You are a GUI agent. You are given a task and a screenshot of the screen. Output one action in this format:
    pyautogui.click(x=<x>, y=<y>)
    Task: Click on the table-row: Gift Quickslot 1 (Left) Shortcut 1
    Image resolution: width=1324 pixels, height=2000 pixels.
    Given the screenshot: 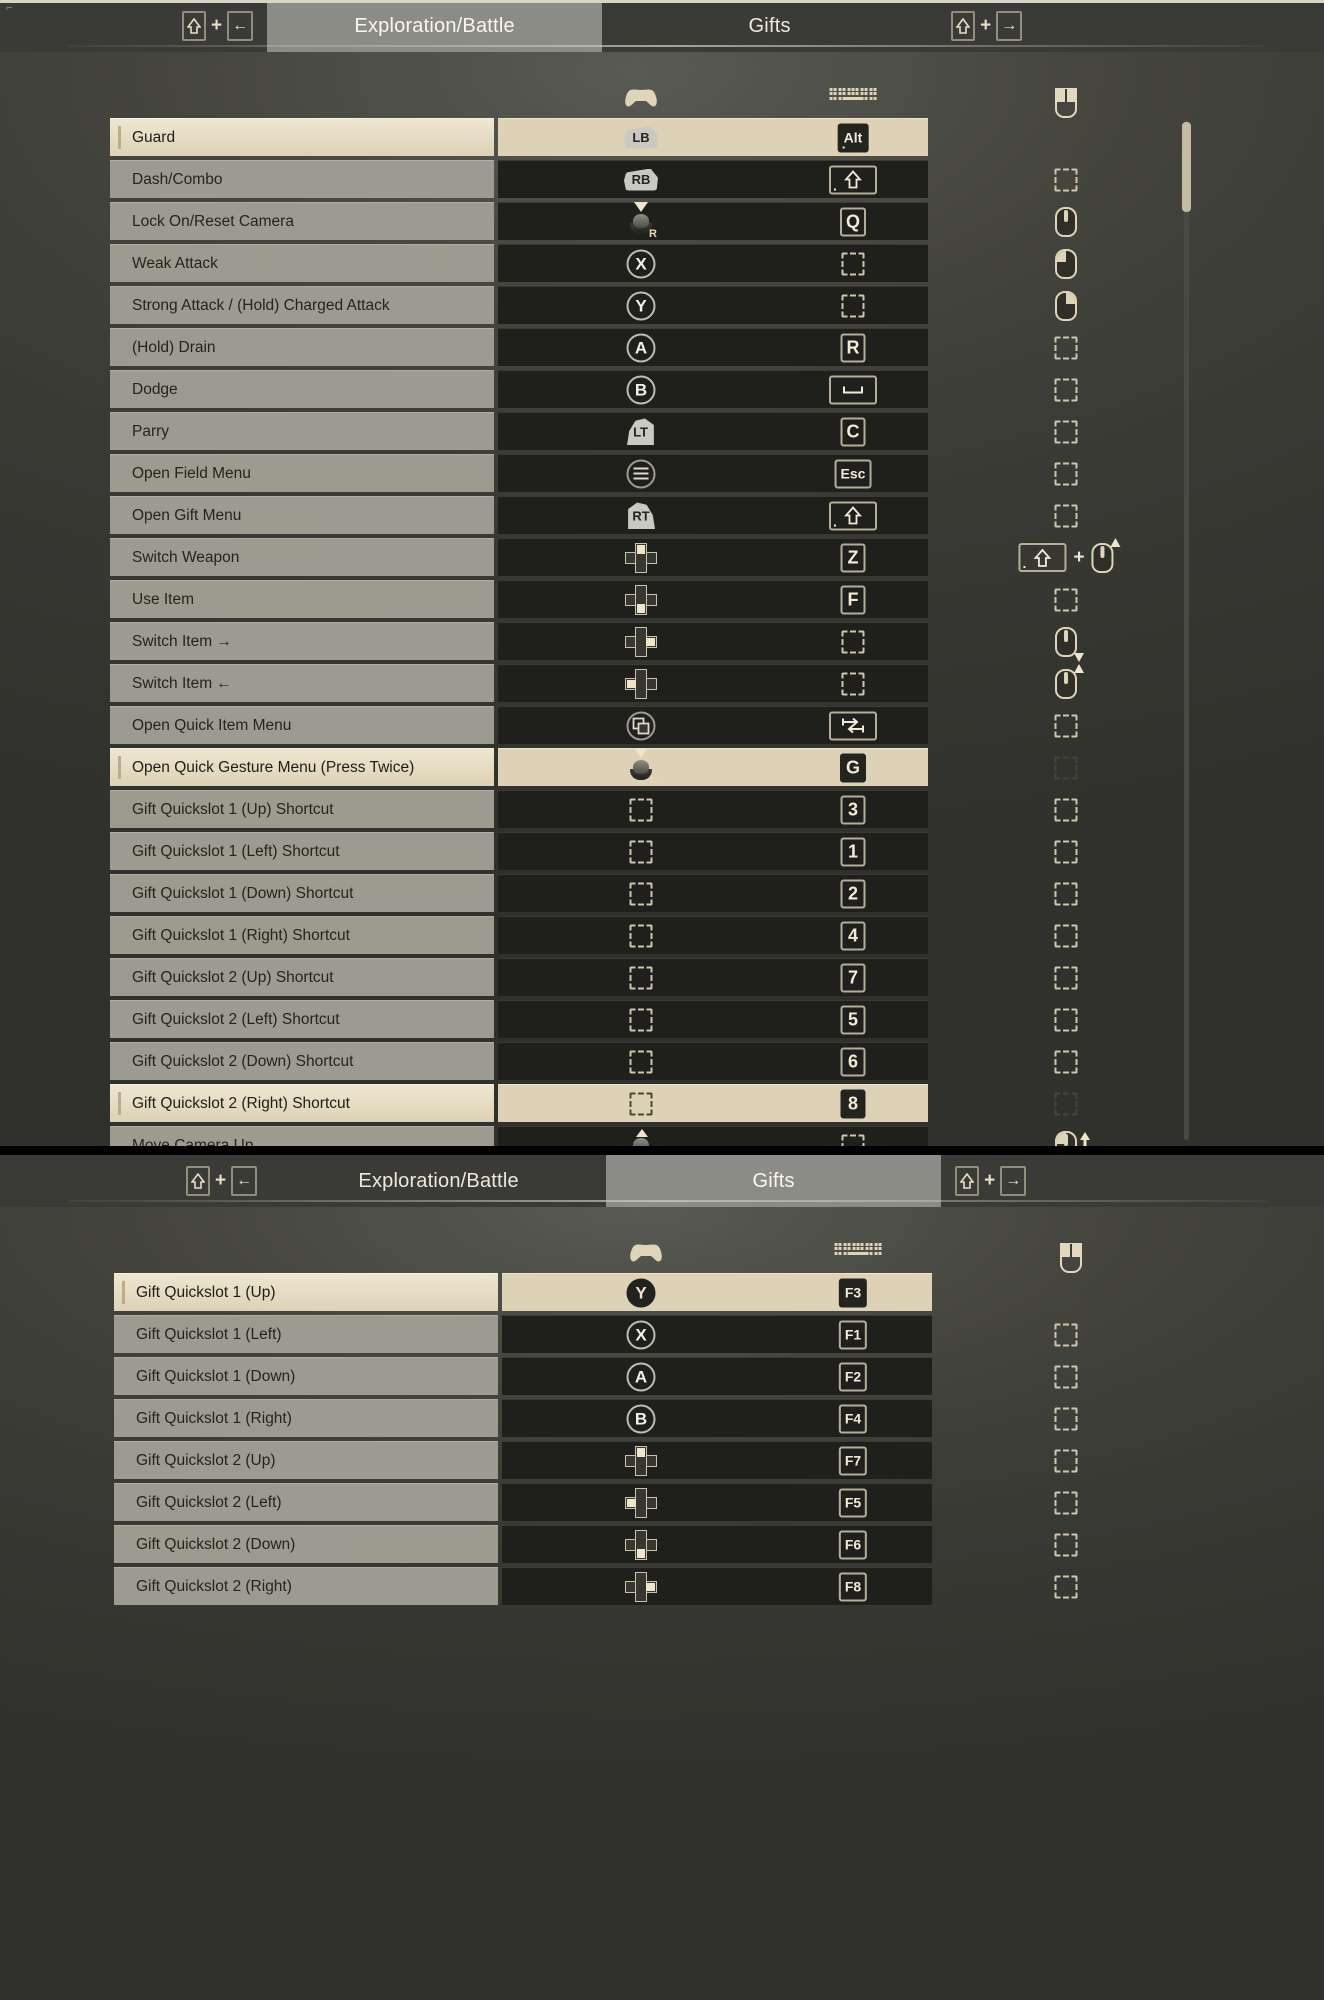 What is the action you would take?
    pyautogui.click(x=594, y=850)
    